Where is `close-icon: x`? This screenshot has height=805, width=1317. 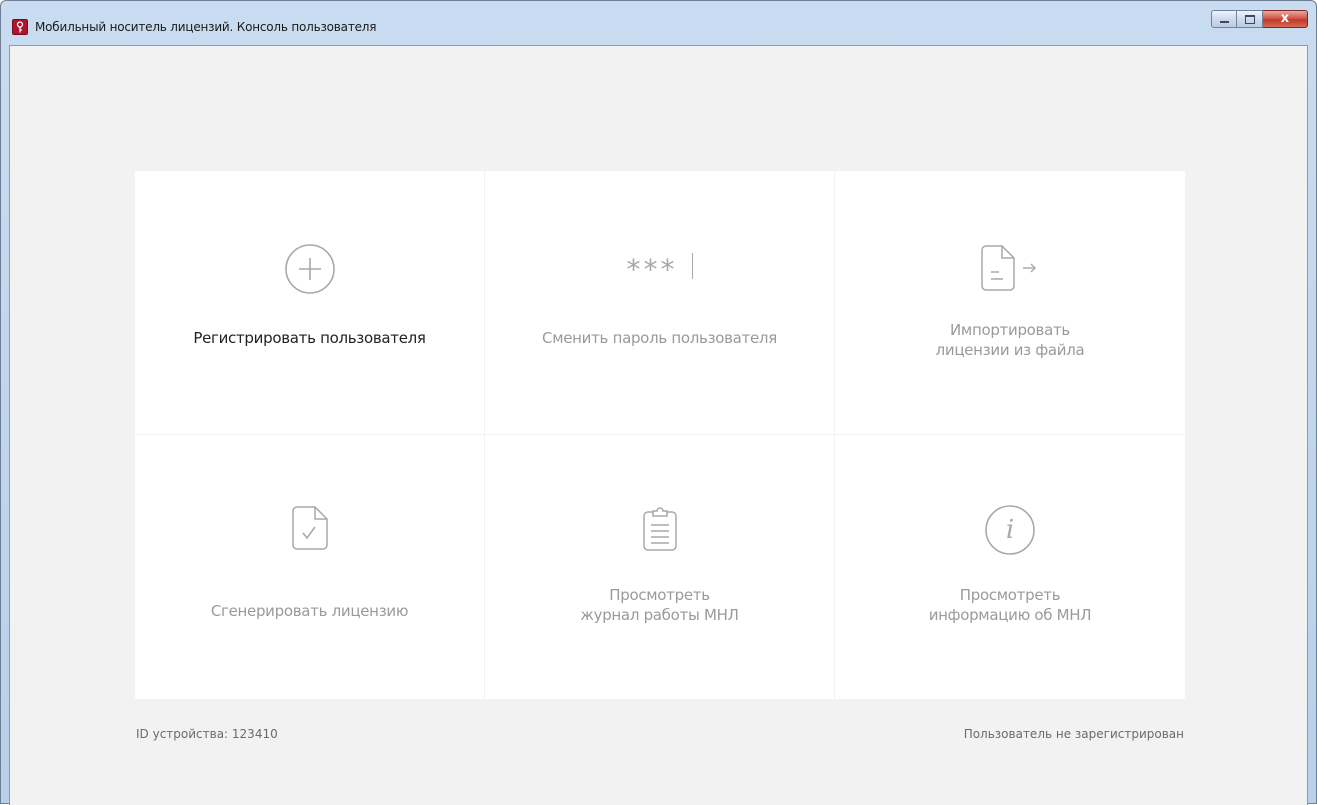 close-icon: x is located at coordinates (1285, 18).